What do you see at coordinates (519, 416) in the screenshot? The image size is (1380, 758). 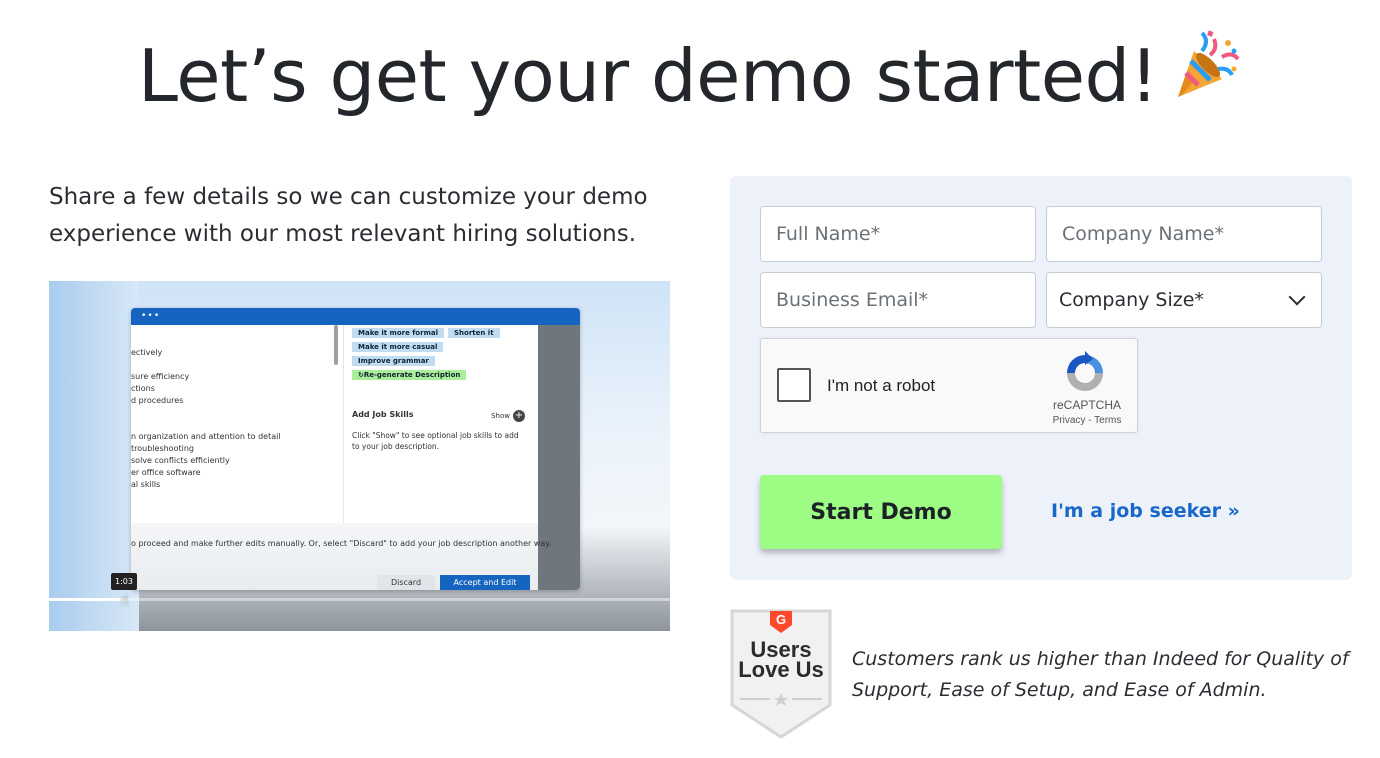 I see `plus-icon: +` at bounding box center [519, 416].